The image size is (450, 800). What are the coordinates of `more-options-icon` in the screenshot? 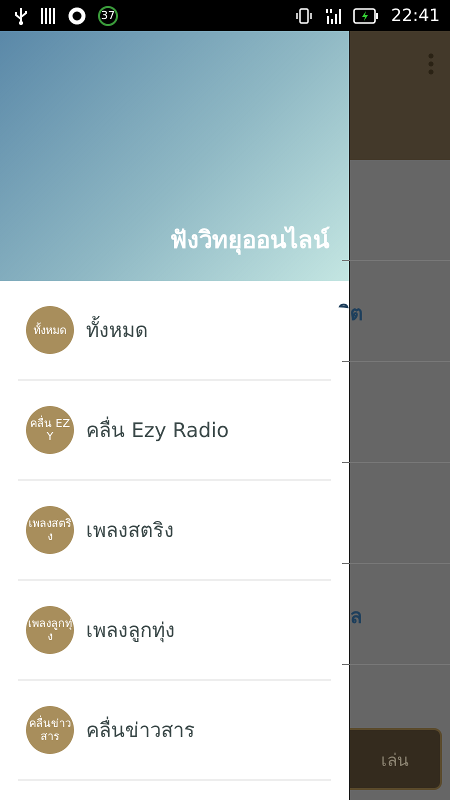 It's located at (431, 64).